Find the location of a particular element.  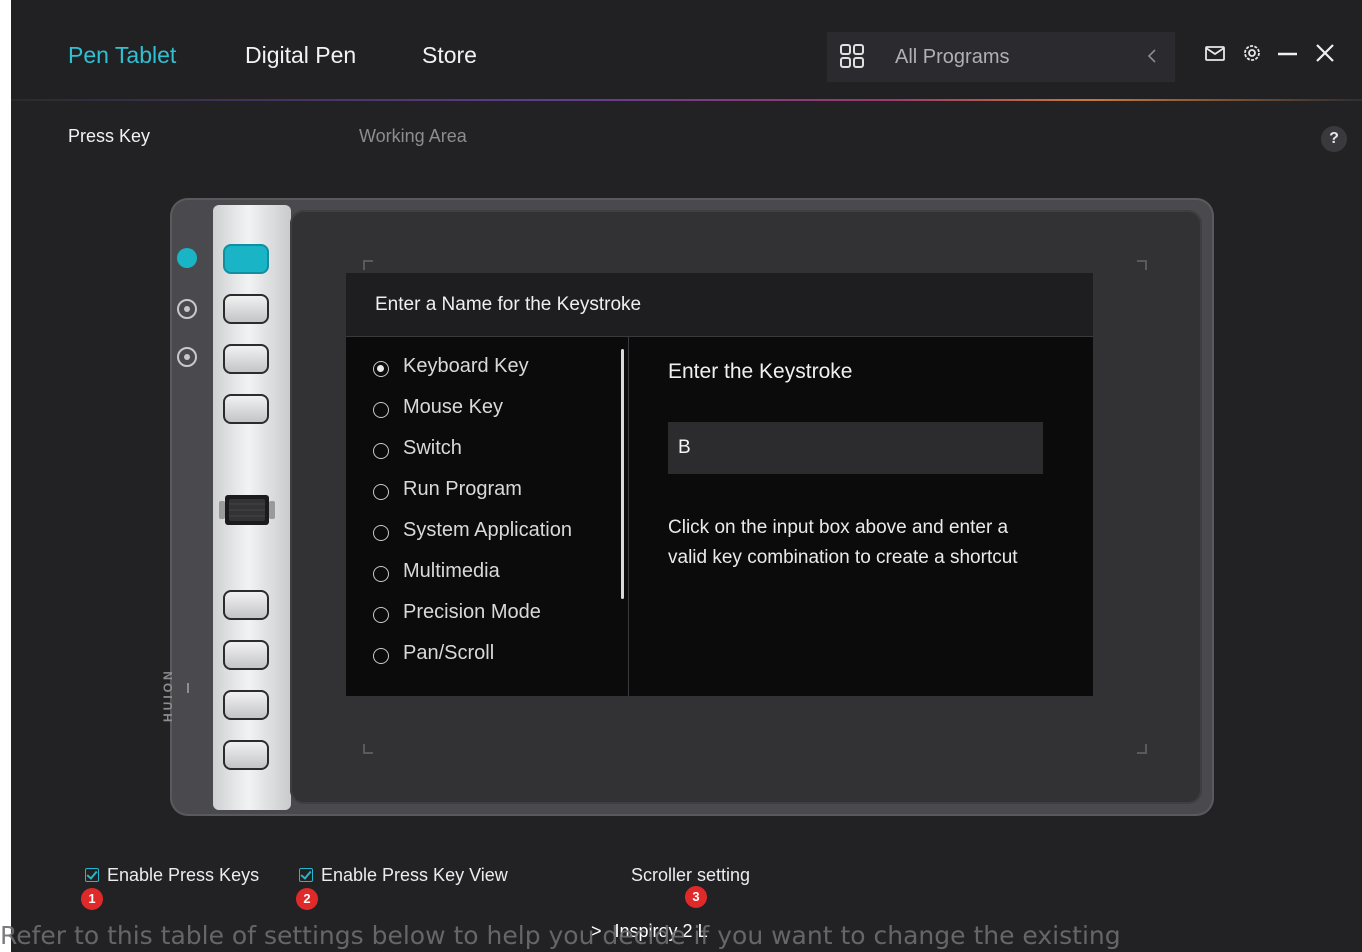

subtab-working-area: Working Area is located at coordinates (413, 136).